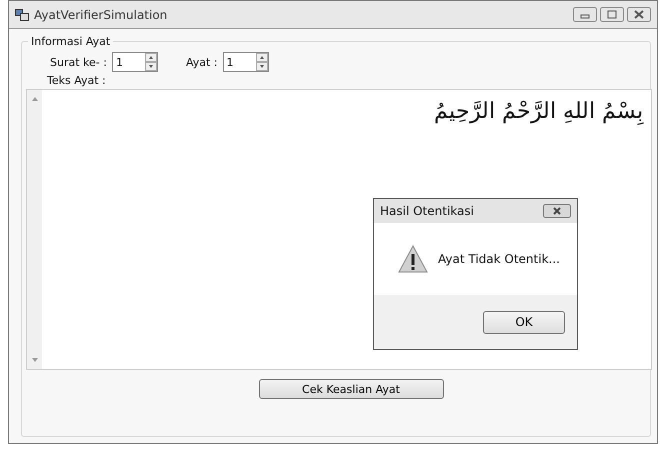  Describe the element at coordinates (524, 322) in the screenshot. I see `ok-button: OK` at that location.